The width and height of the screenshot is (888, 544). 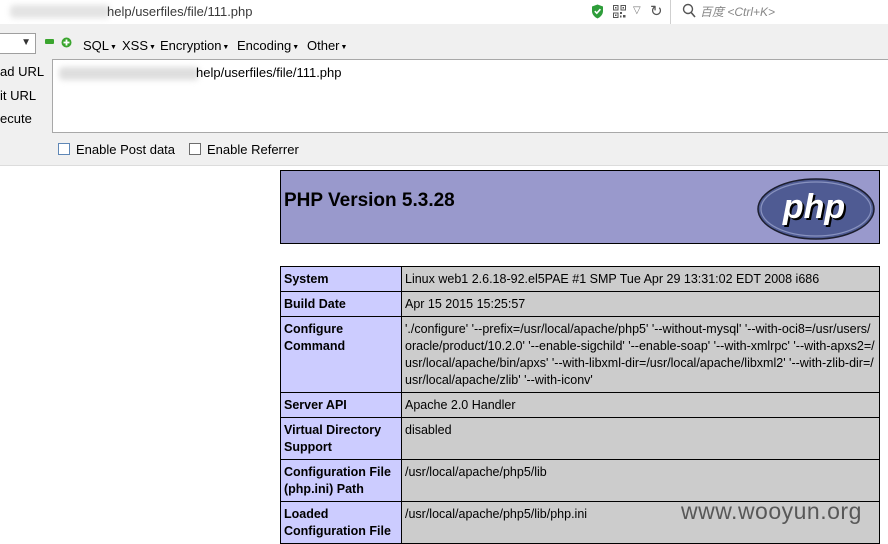 I want to click on row-value: Apr 15 2015 15:25:57, so click(x=640, y=304).